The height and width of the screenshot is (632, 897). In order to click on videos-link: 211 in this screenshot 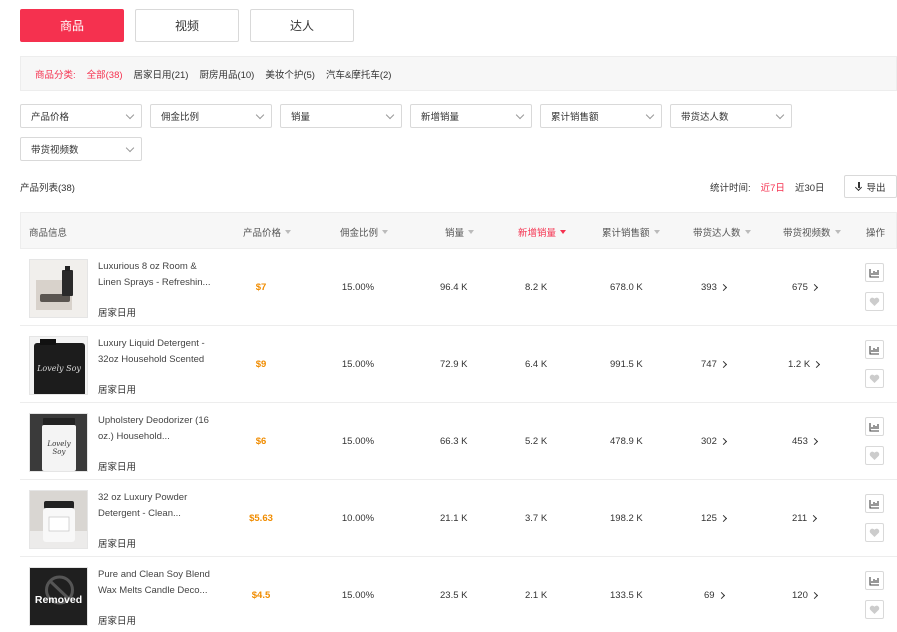, I will do `click(805, 518)`.